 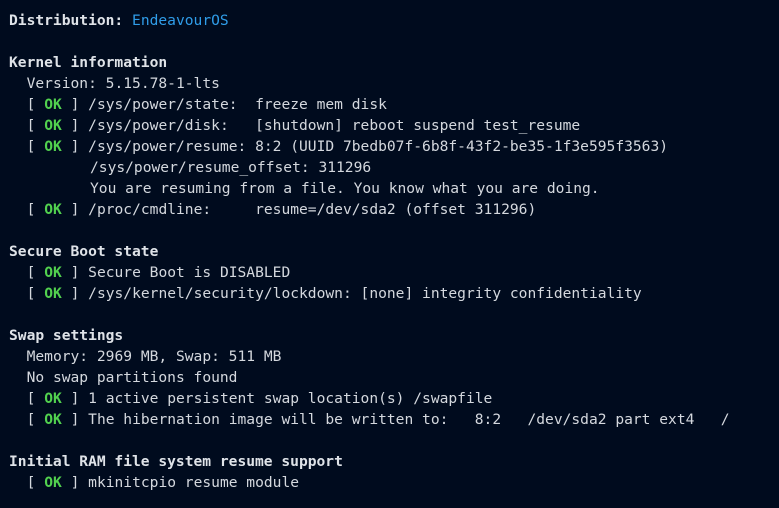 What do you see at coordinates (66, 335) in the screenshot?
I see `swap-section-title: Swap settings` at bounding box center [66, 335].